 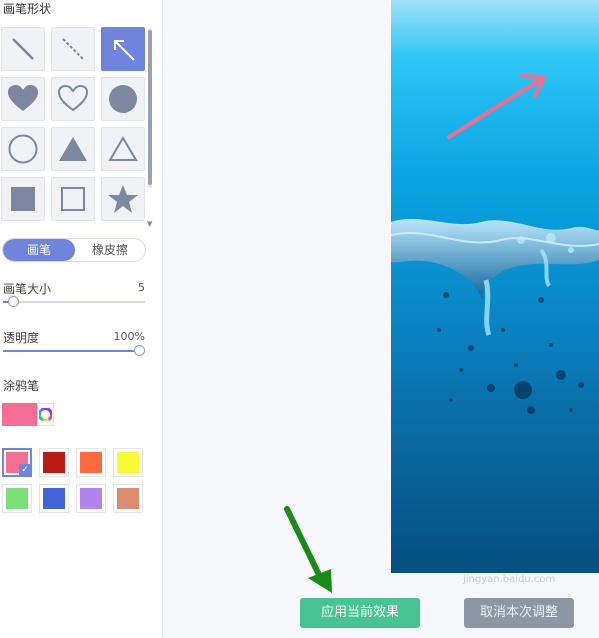 I want to click on check-icon: ✓, so click(x=25, y=470).